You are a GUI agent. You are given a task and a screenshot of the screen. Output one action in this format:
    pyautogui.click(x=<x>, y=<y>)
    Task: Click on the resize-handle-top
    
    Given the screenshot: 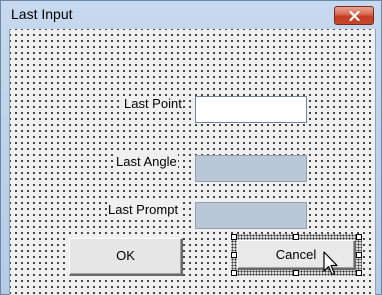 What is the action you would take?
    pyautogui.click(x=296, y=237)
    